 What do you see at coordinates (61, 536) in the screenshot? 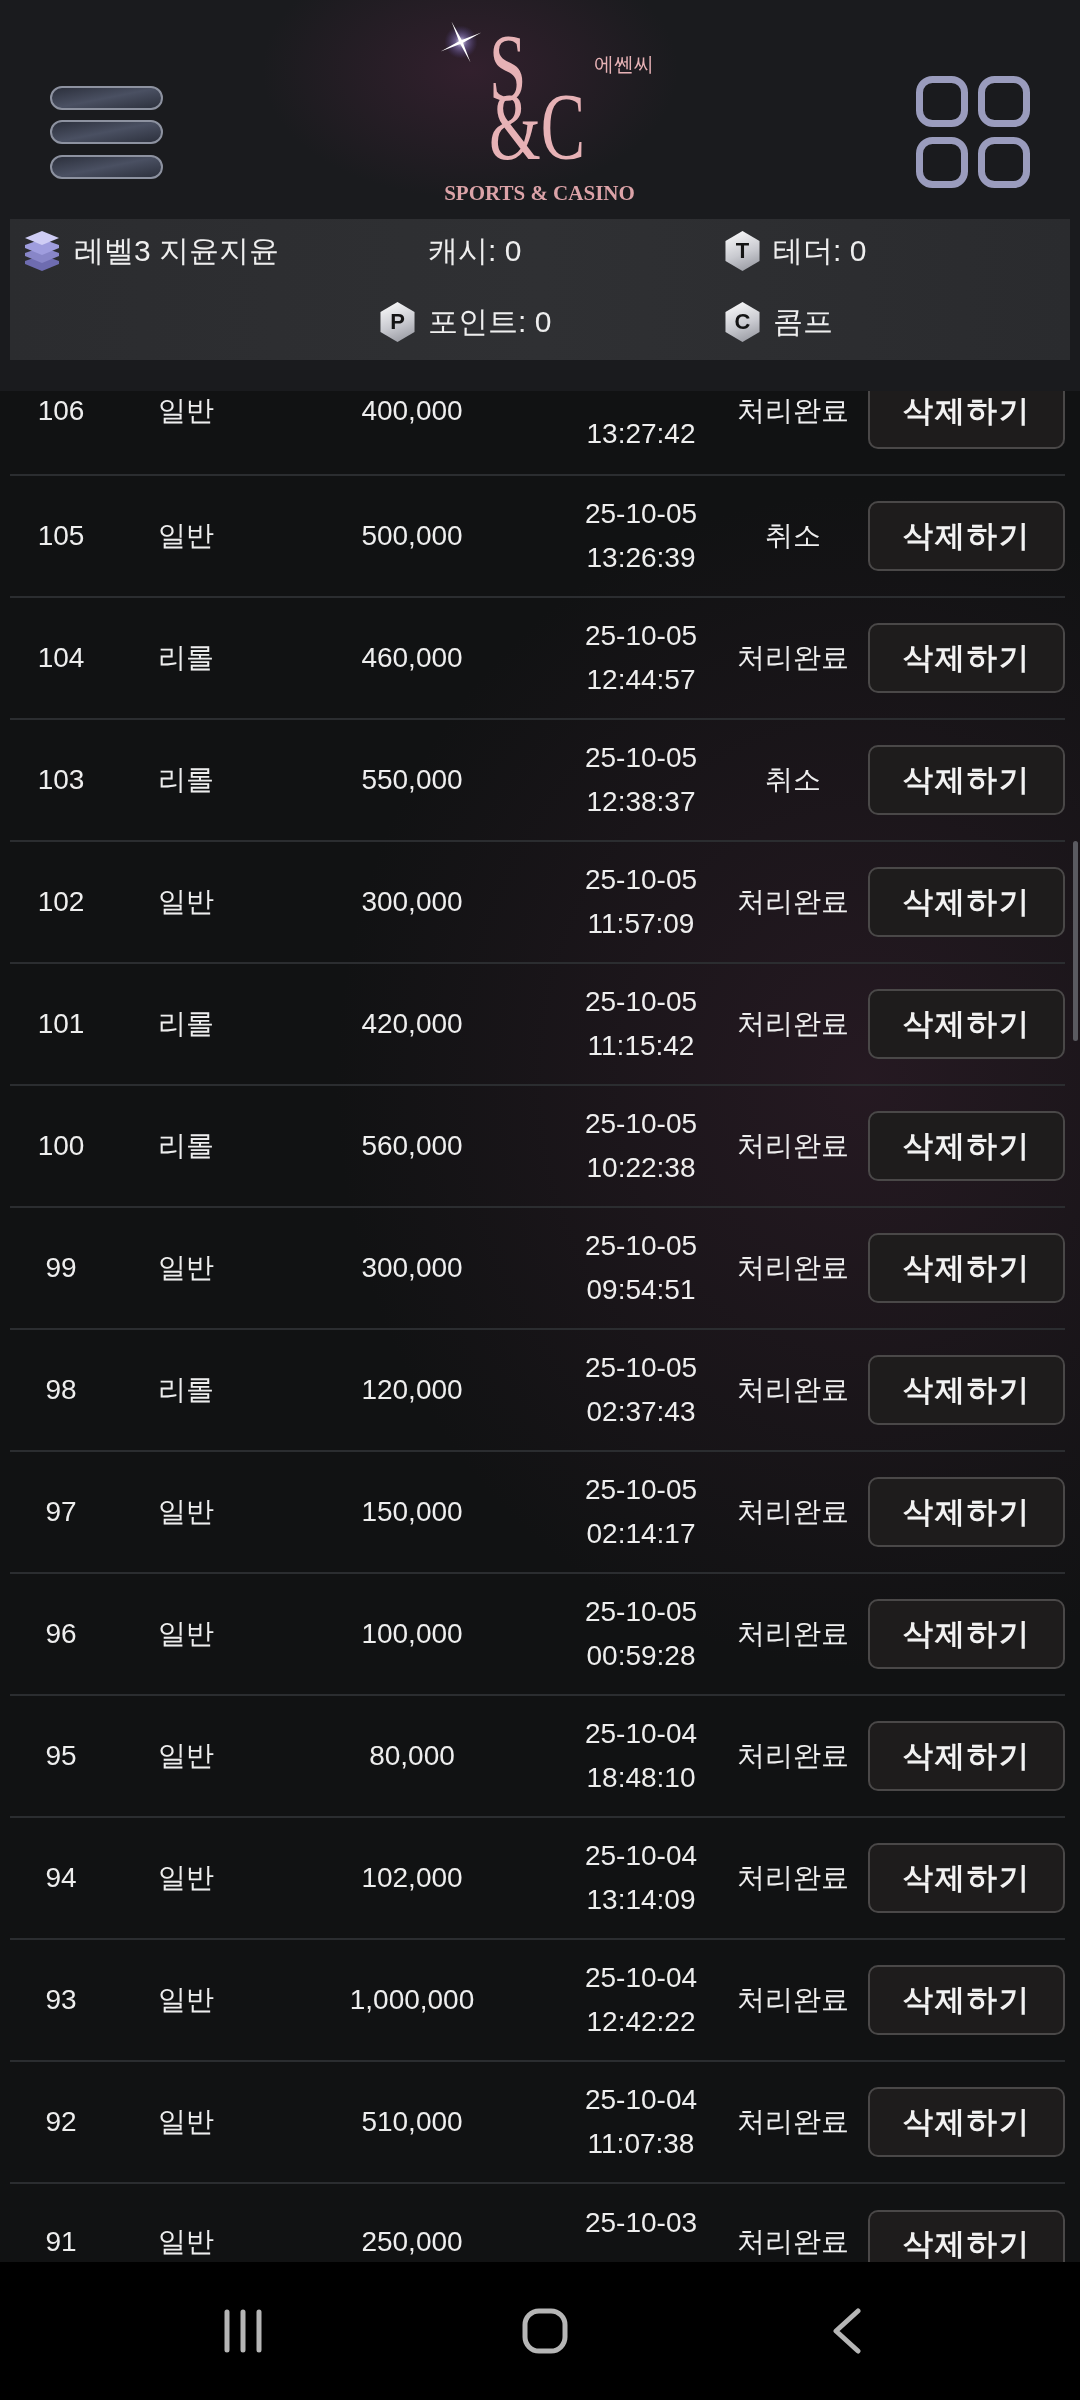
I see `row-number: 105` at bounding box center [61, 536].